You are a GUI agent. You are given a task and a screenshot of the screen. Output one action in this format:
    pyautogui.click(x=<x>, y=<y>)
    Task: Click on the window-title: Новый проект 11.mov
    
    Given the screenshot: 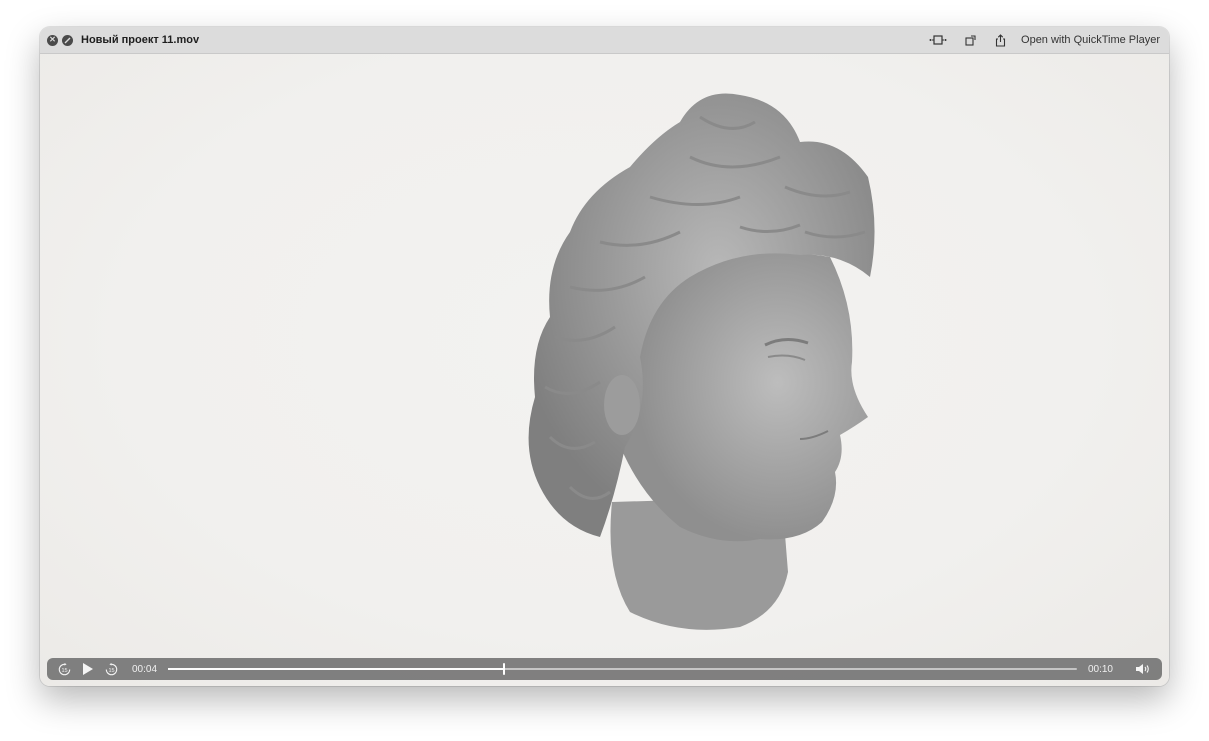 What is the action you would take?
    pyautogui.click(x=140, y=40)
    